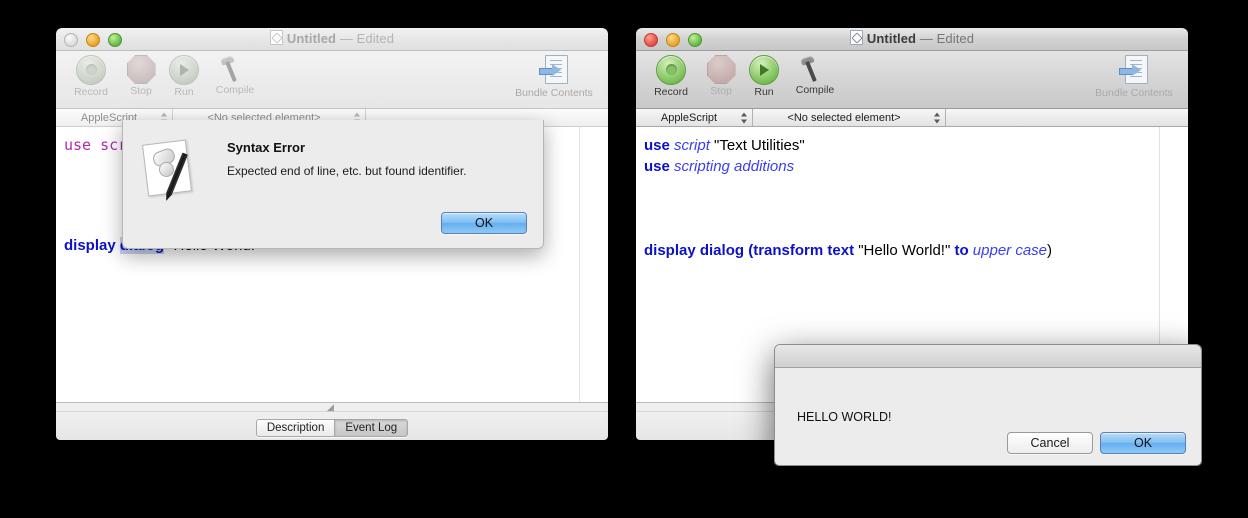 The width and height of the screenshot is (1248, 518). I want to click on record-button-right: Record, so click(671, 76).